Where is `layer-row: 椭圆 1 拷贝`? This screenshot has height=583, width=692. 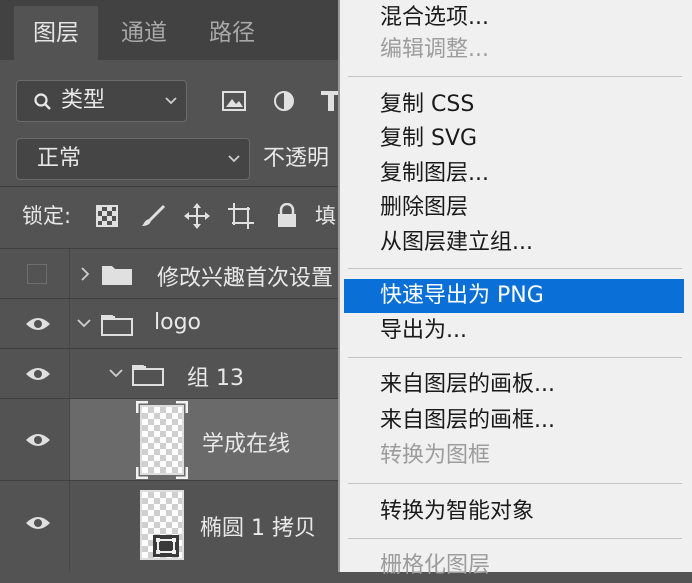 layer-row: 椭圆 1 拷贝 is located at coordinates (172, 526).